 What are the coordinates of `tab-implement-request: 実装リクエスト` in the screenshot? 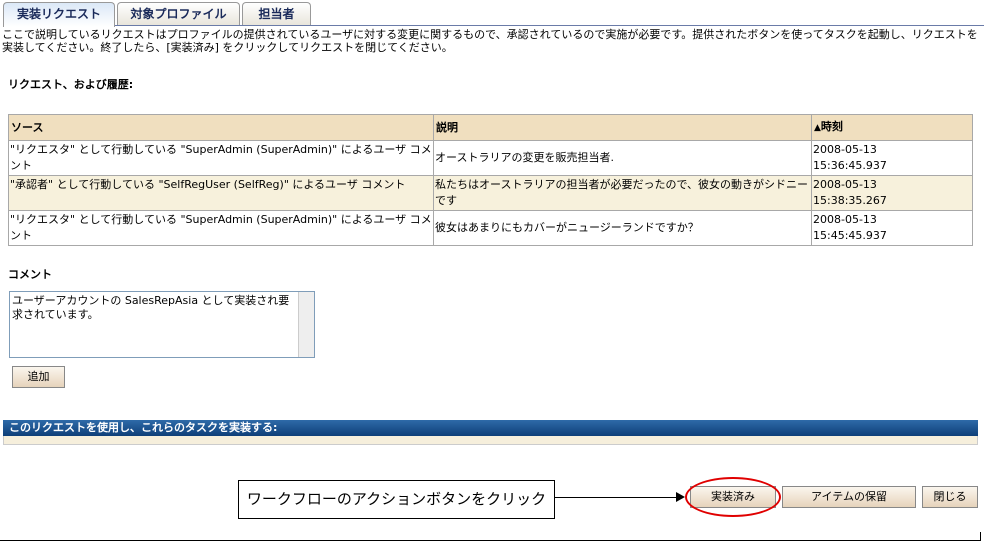 It's located at (59, 14).